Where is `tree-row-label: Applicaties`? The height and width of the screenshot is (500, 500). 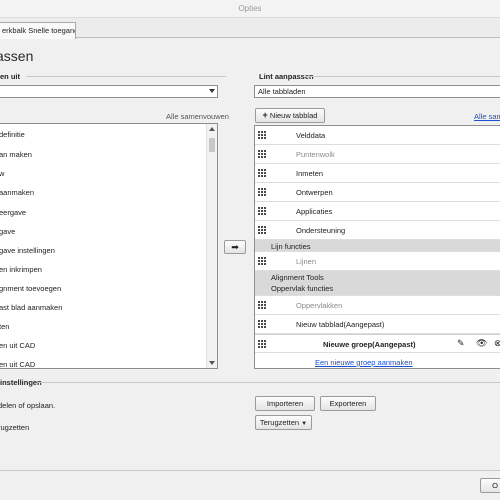
tree-row-label: Applicaties is located at coordinates (314, 211).